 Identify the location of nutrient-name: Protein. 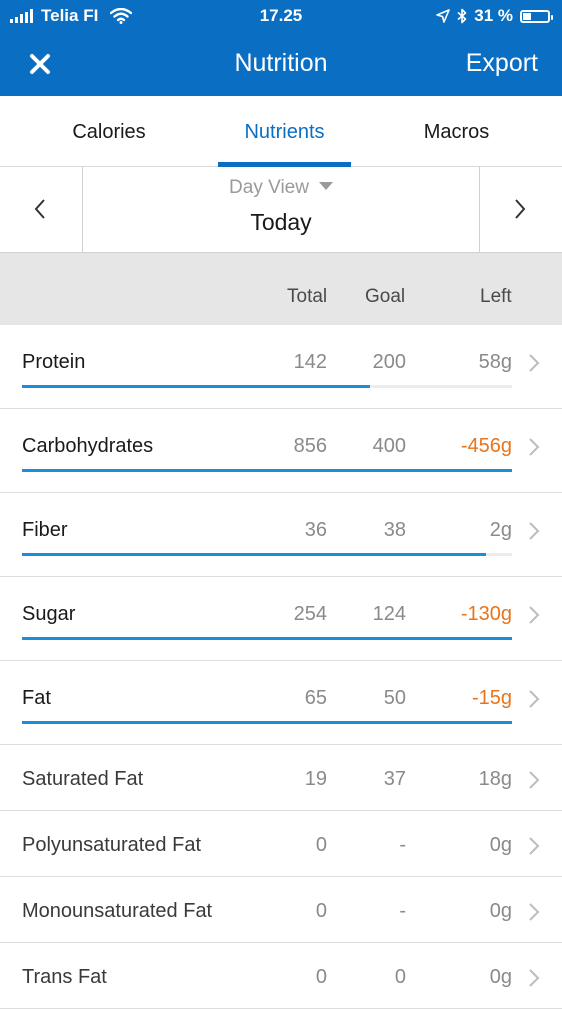
(54, 362).